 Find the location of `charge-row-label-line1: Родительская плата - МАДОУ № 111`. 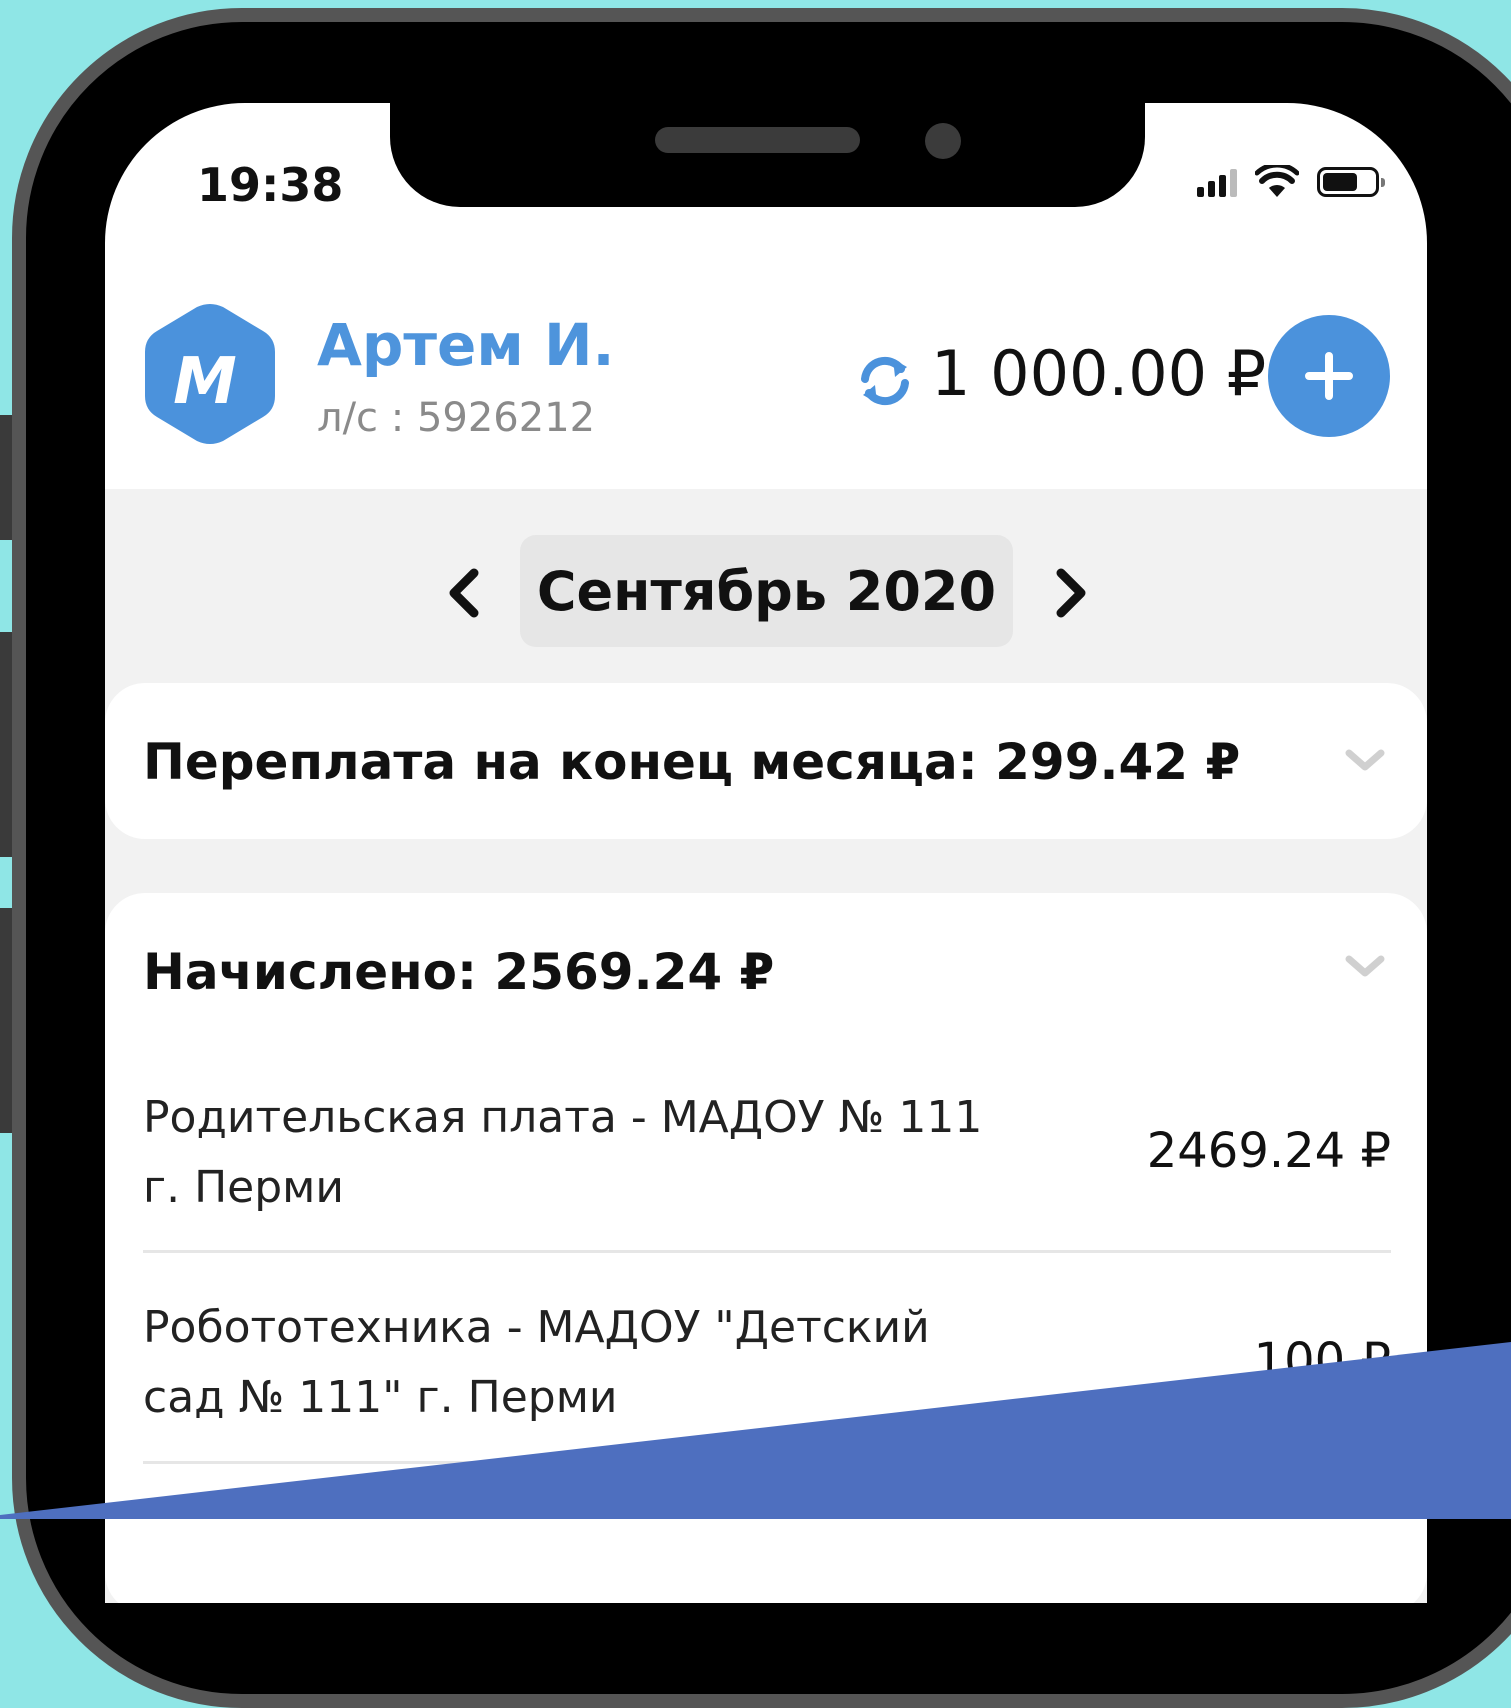

charge-row-label-line1: Родительская плата - МАДОУ № 111 is located at coordinates (563, 1117).